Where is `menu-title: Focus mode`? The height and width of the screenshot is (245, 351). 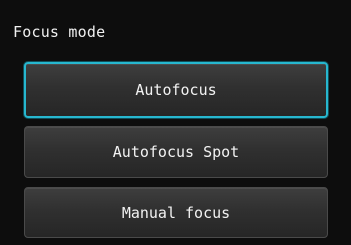
menu-title: Focus mode is located at coordinates (59, 32).